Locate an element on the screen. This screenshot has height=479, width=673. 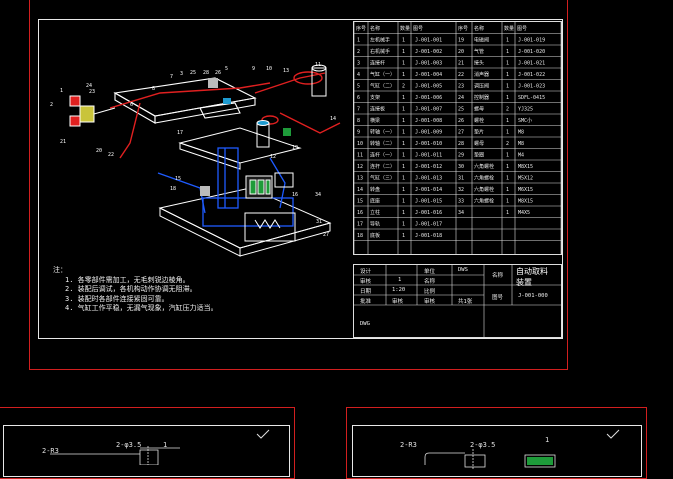
bom-no: 2 is located at coordinates (358, 52).